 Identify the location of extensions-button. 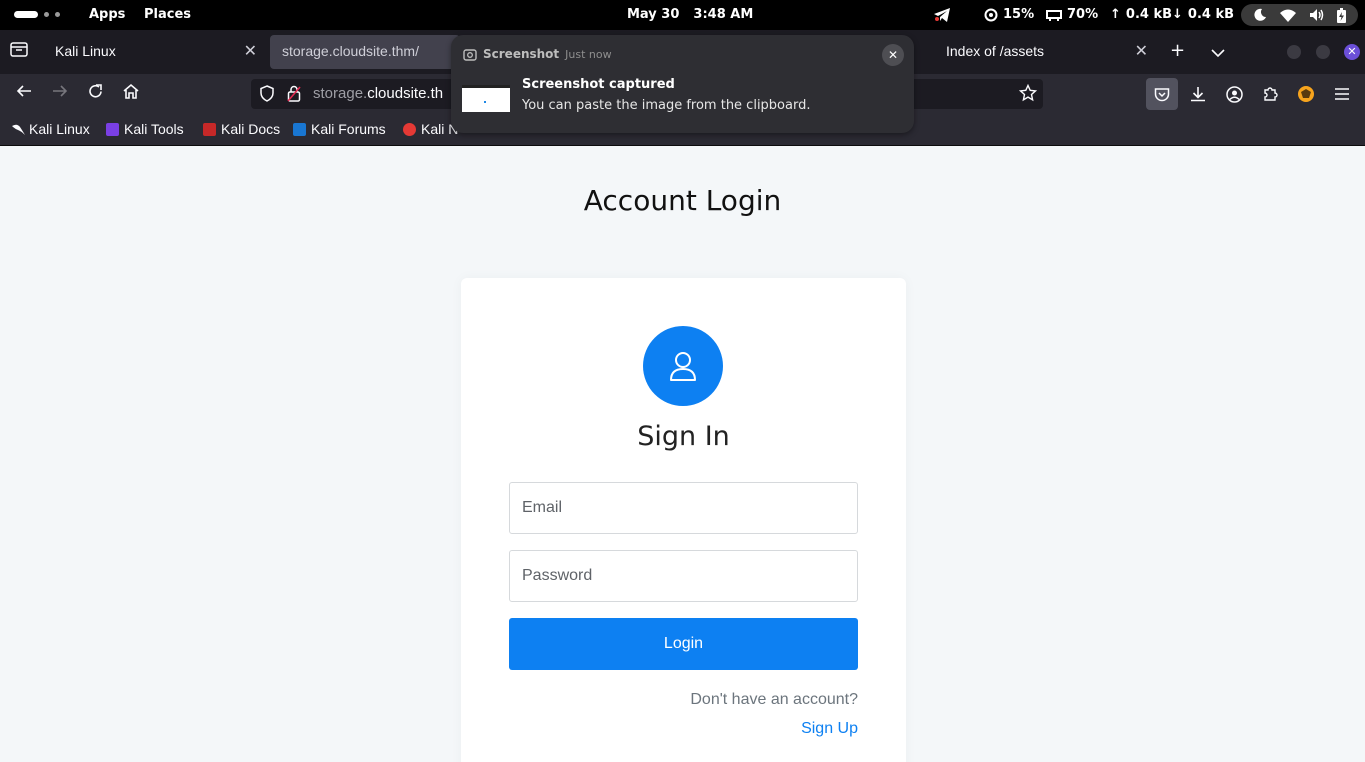
(1270, 94).